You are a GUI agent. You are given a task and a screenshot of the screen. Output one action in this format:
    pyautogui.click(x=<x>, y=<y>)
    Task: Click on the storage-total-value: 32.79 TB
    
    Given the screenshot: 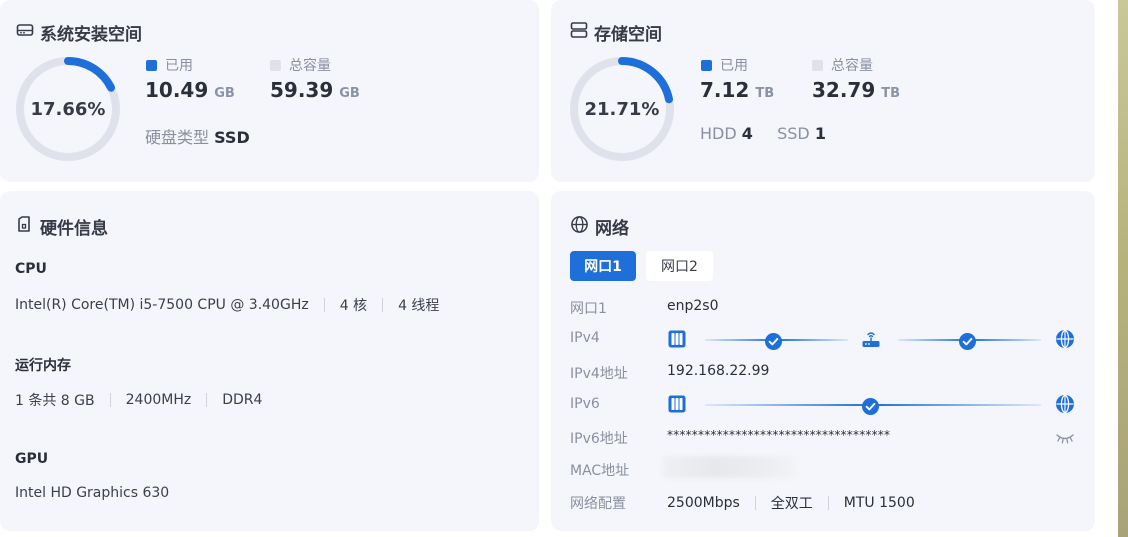 What is the action you would take?
    pyautogui.click(x=856, y=90)
    